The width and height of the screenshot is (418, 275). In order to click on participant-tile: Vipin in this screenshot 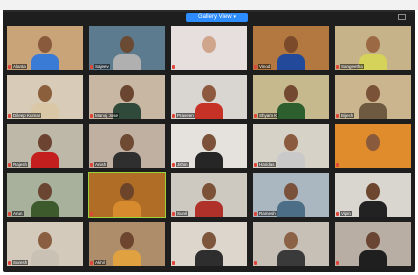, I will do `click(373, 195)`.